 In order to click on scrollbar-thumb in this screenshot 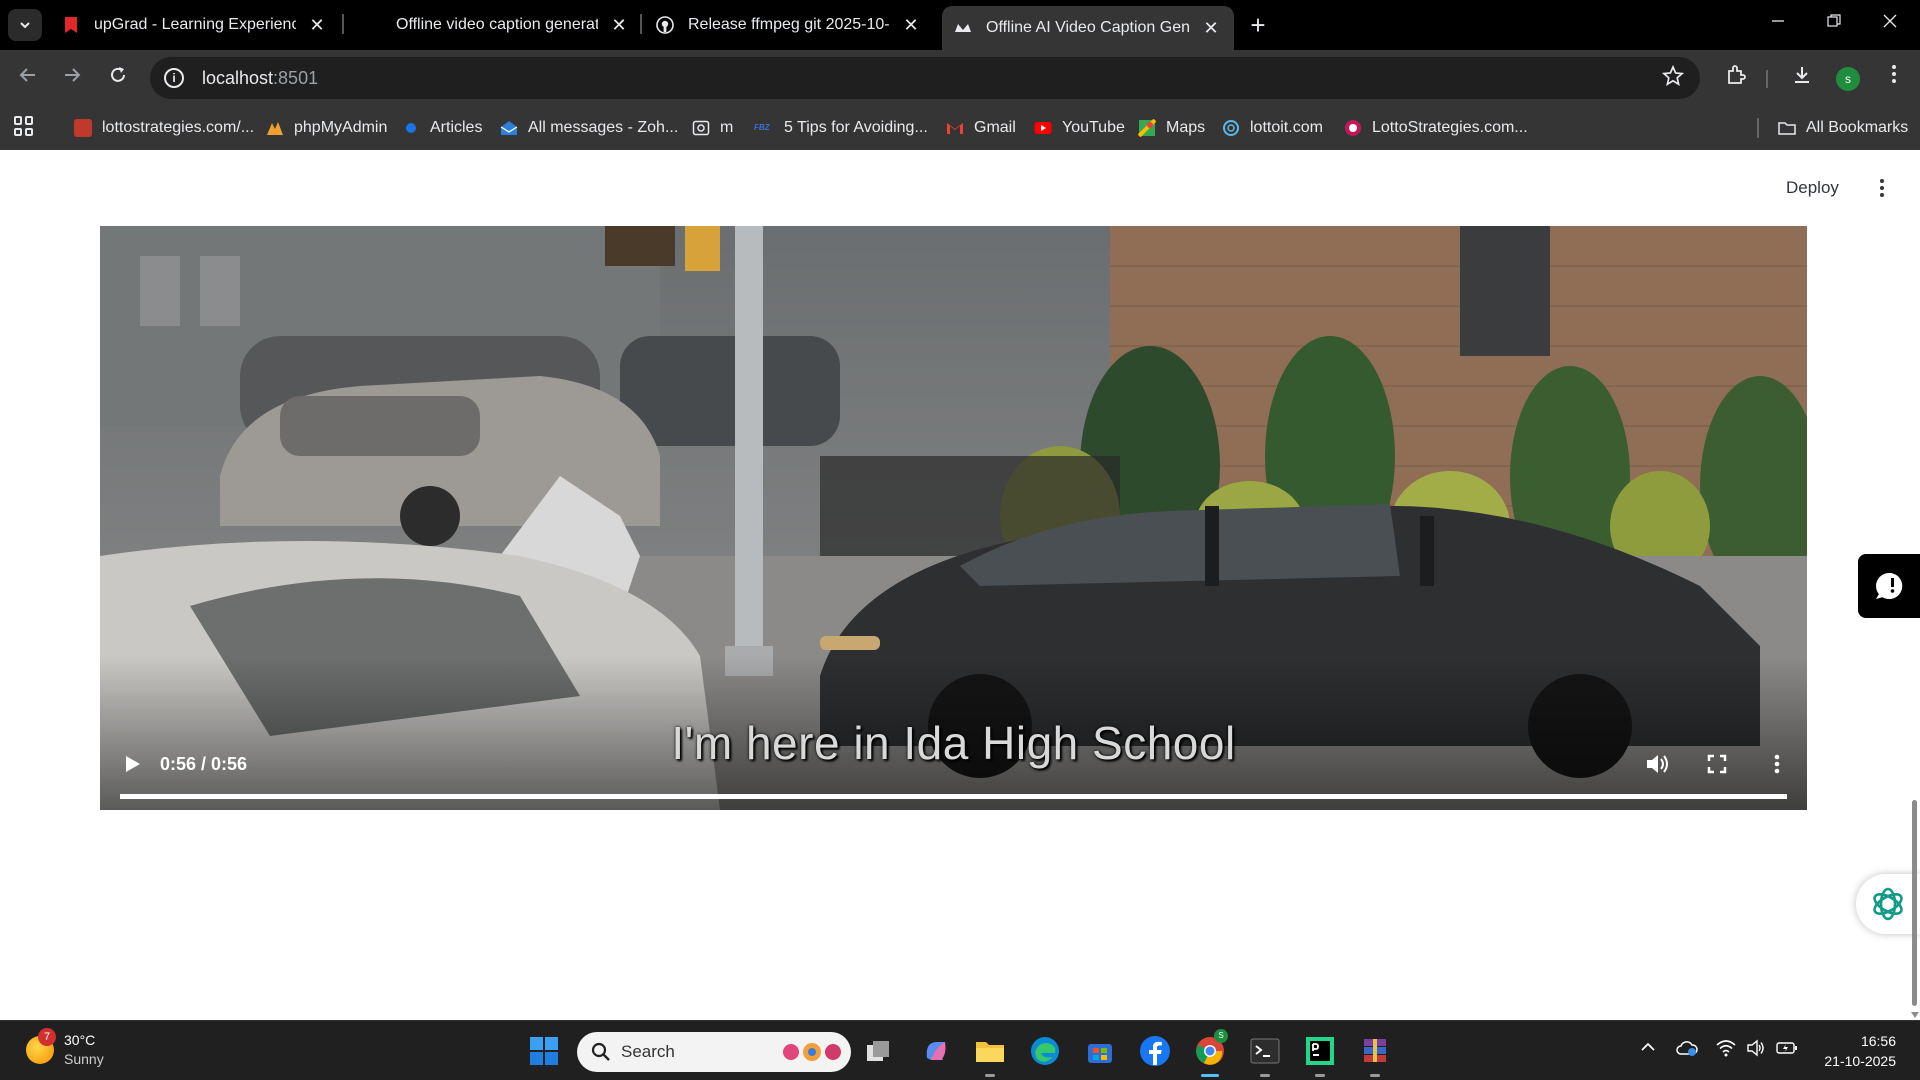, I will do `click(1914, 903)`.